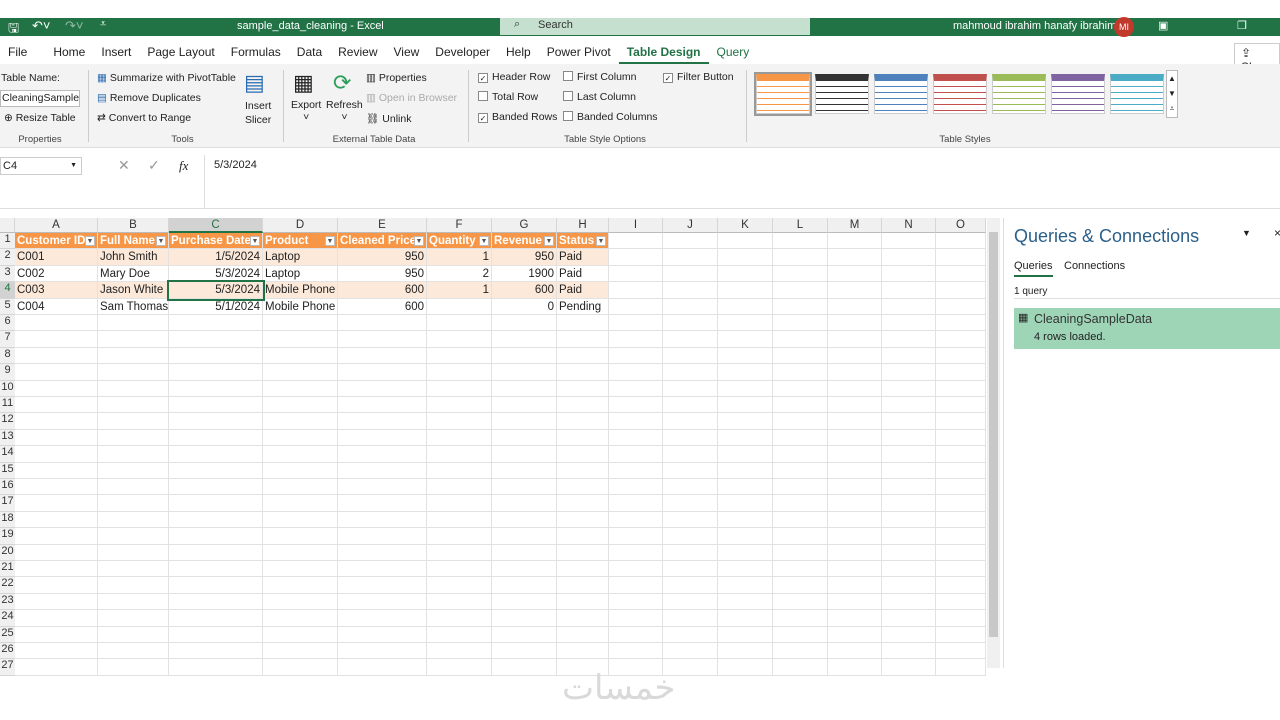  I want to click on last-column-checkbox: Last Column, so click(599, 97).